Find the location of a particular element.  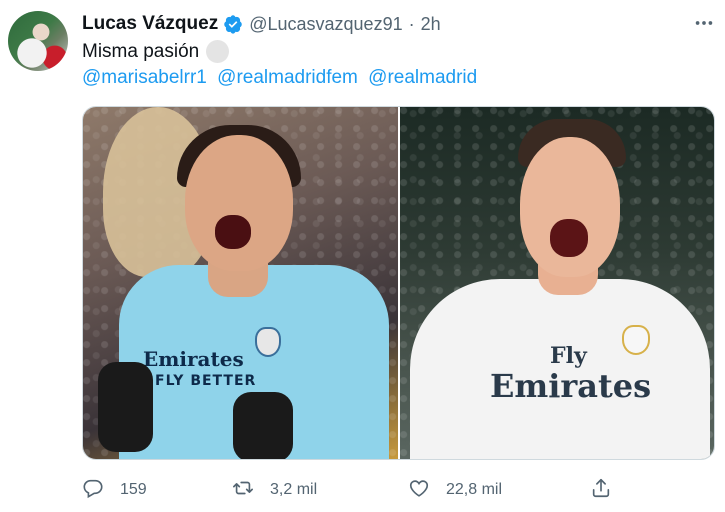

retweet-button: 3,2 mil is located at coordinates (274, 490).